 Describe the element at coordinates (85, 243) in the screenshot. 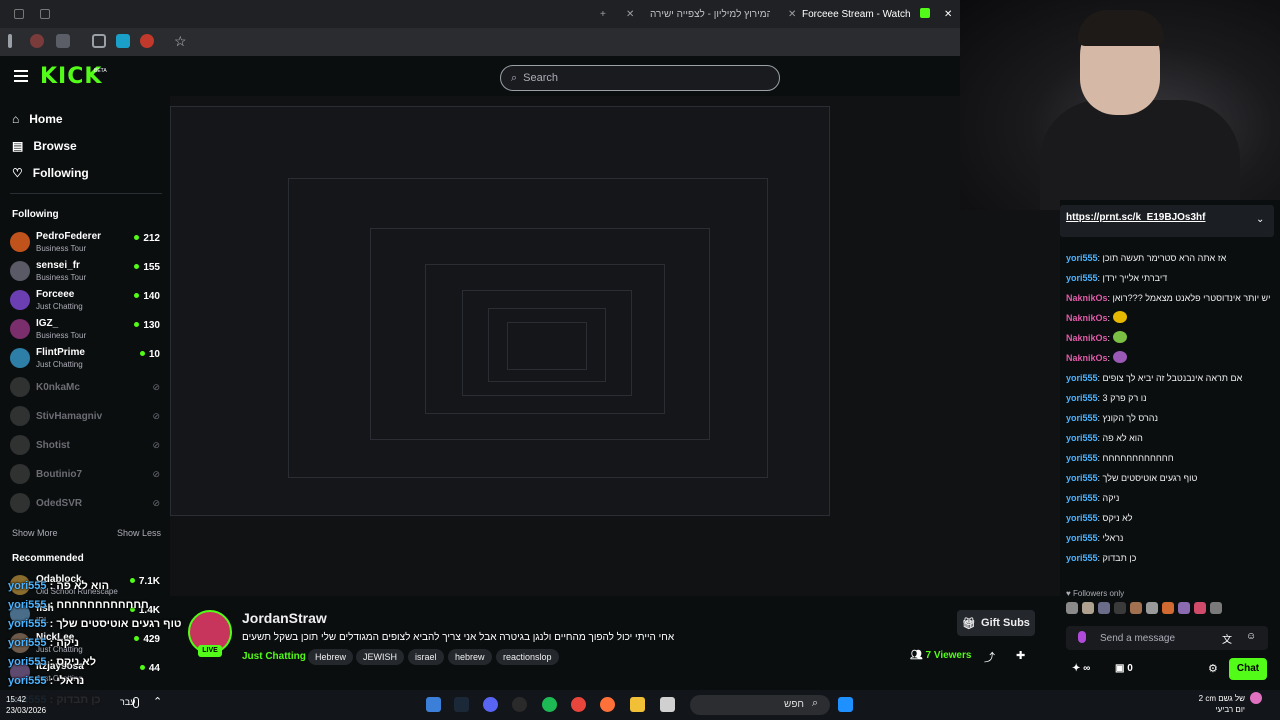

I see `sidebar-channel: PedroFederer Business Tour 212` at that location.